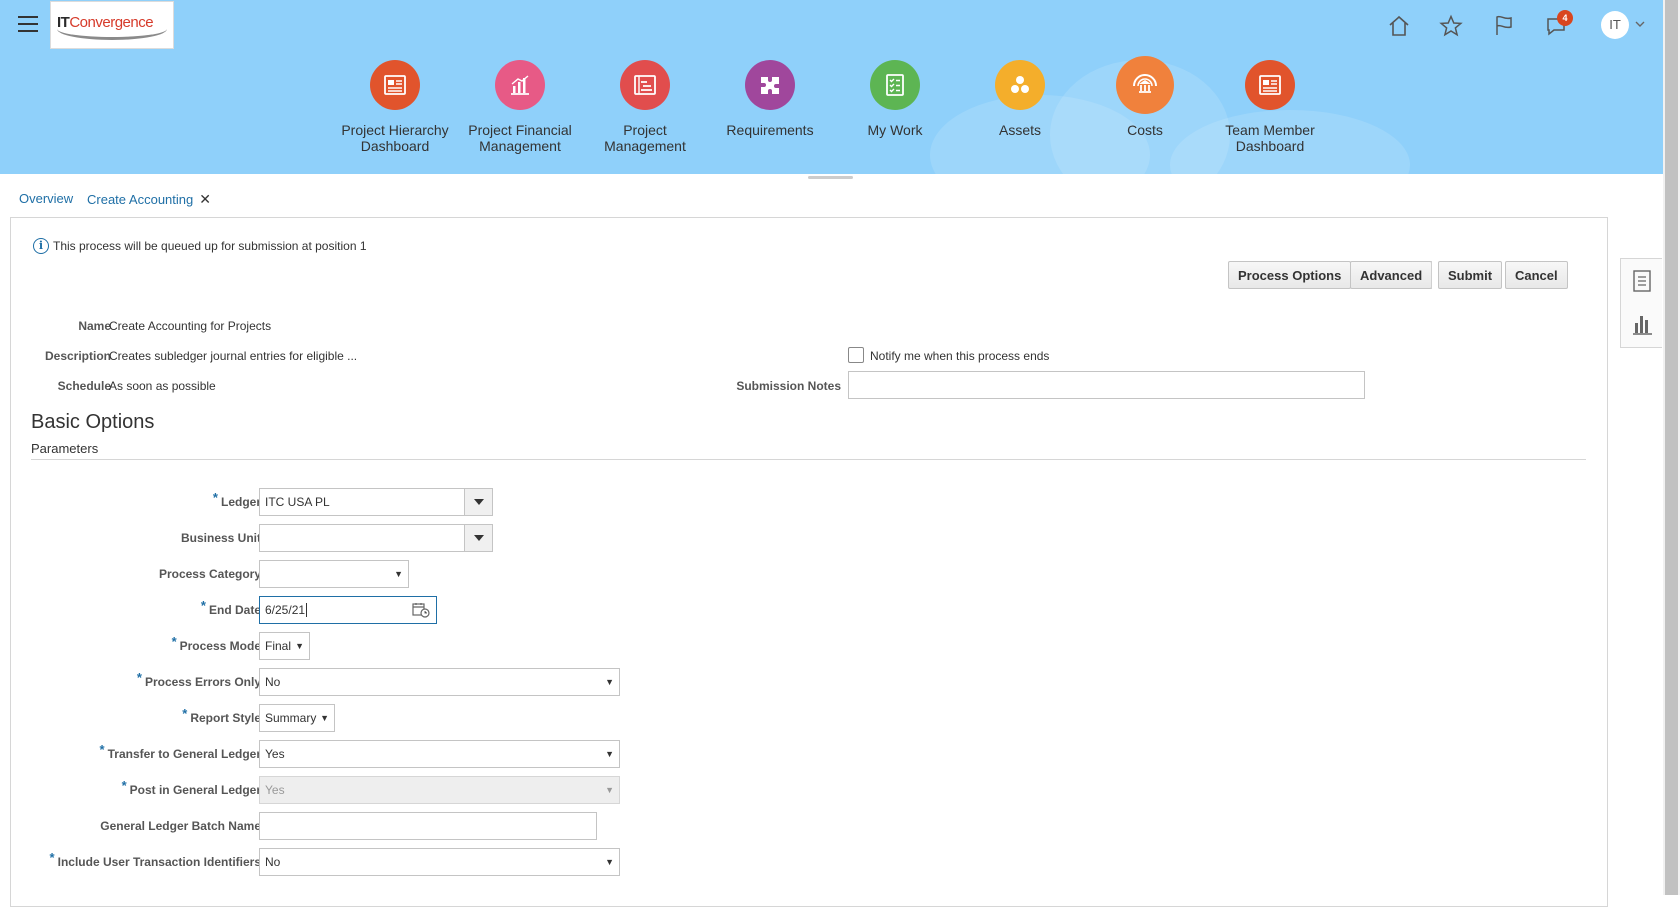 This screenshot has height=907, width=1680. Describe the element at coordinates (478, 538) in the screenshot. I see `business-unit-dropdown-button` at that location.